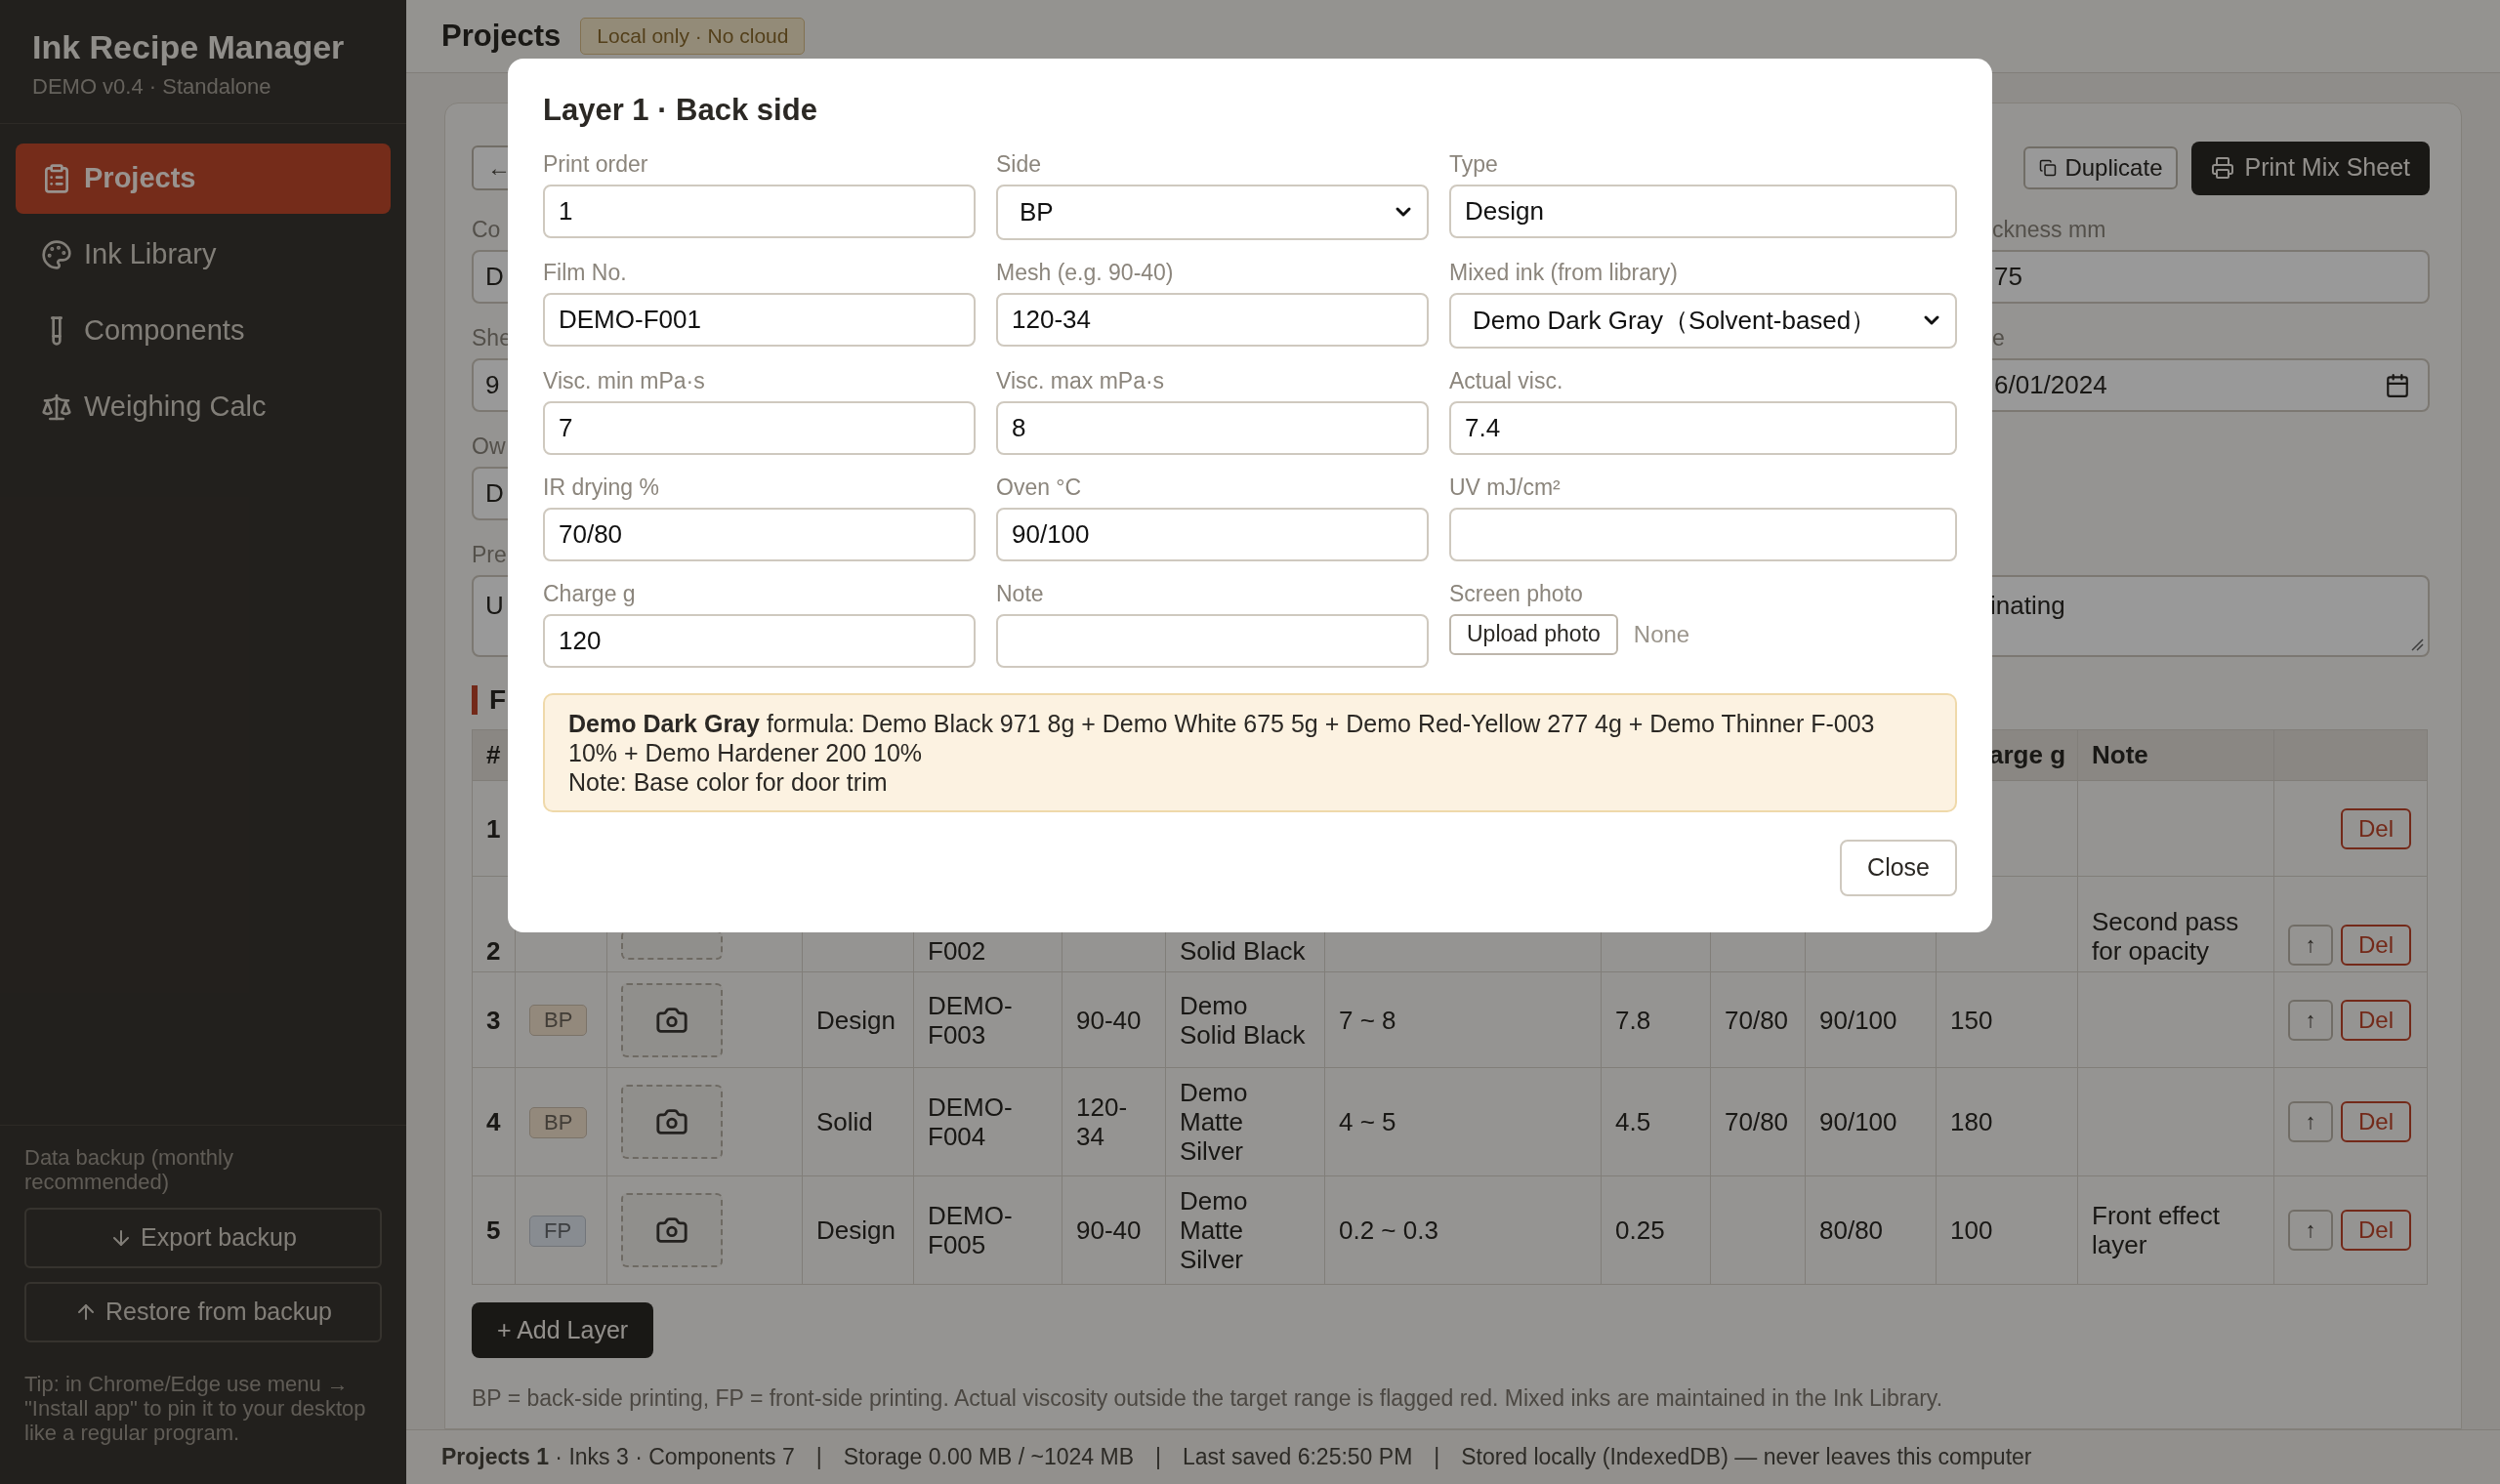  Describe the element at coordinates (760, 534) in the screenshot. I see `input-field: 70/80` at that location.